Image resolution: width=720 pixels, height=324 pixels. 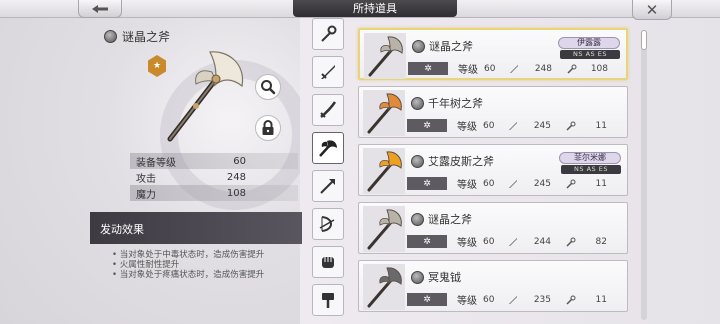 I want to click on arrow-left-icon, so click(x=100, y=8).